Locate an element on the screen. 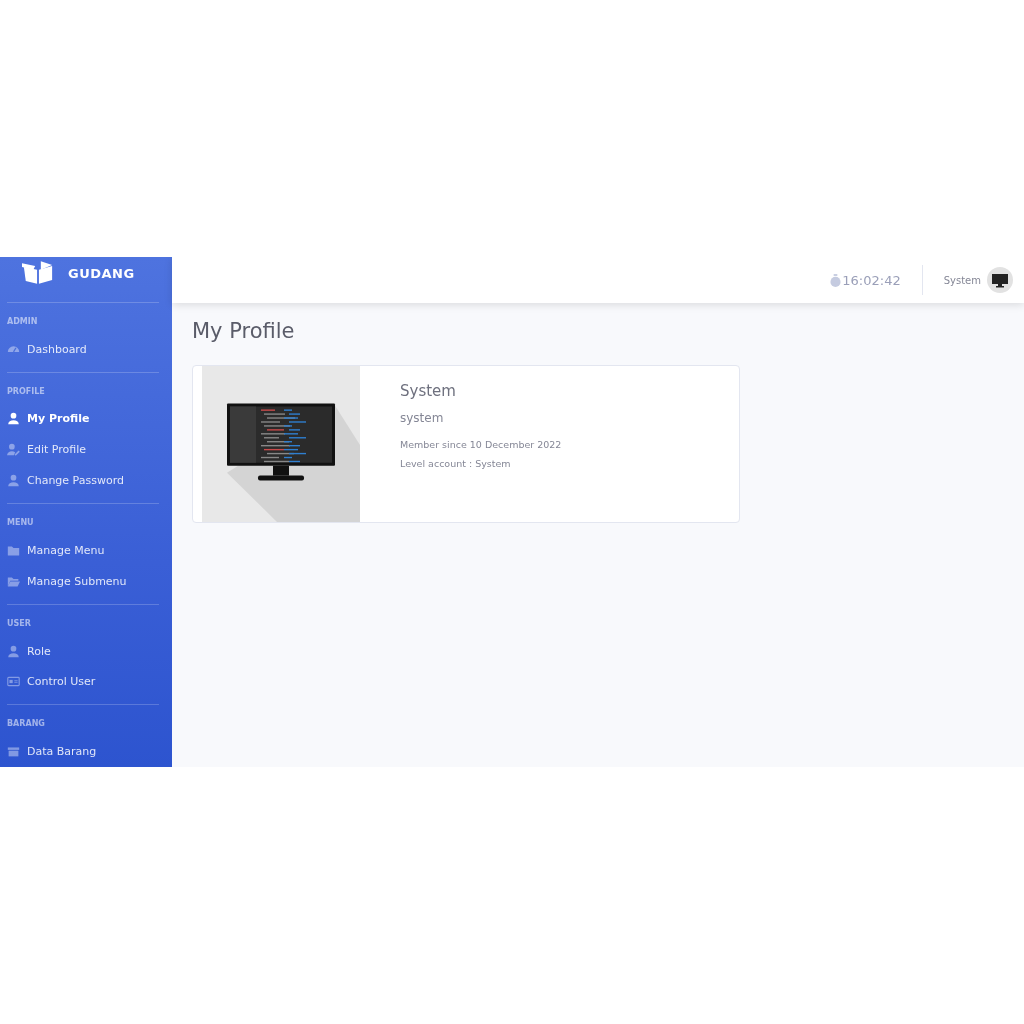  page-title: My Profile is located at coordinates (244, 331).